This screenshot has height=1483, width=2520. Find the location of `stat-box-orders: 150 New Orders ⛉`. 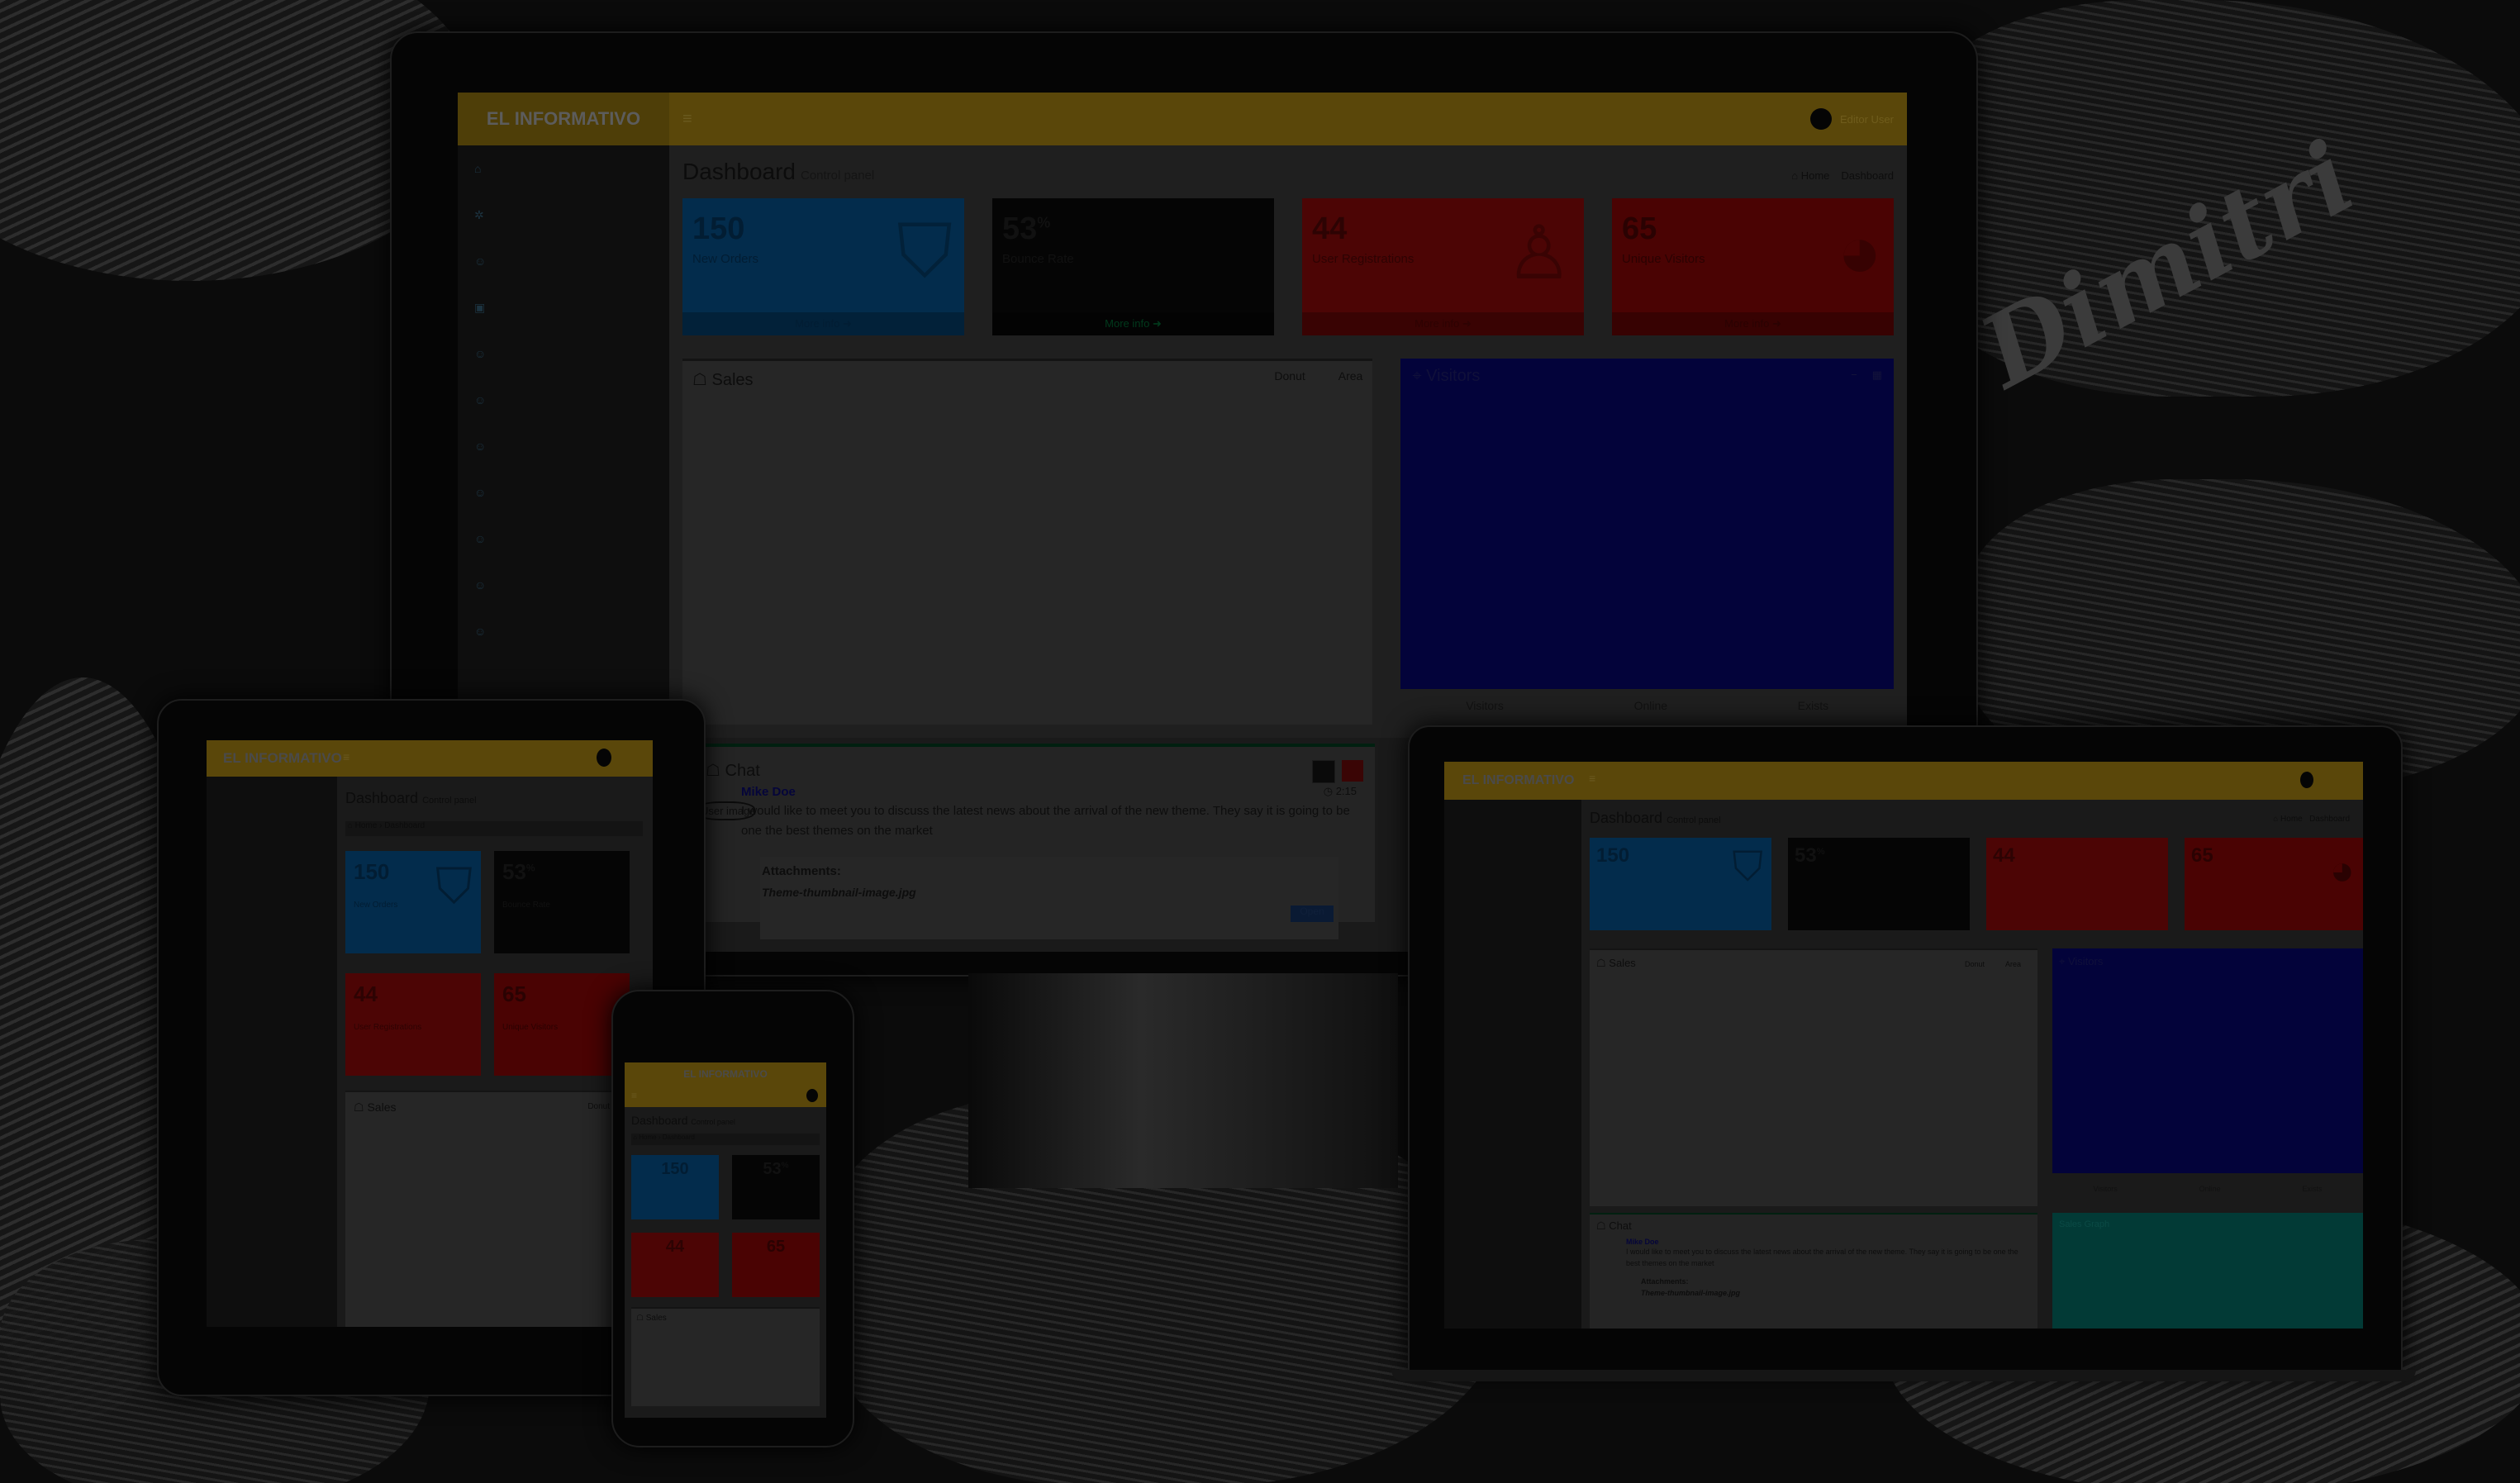

stat-box-orders: 150 New Orders ⛉ is located at coordinates (413, 902).